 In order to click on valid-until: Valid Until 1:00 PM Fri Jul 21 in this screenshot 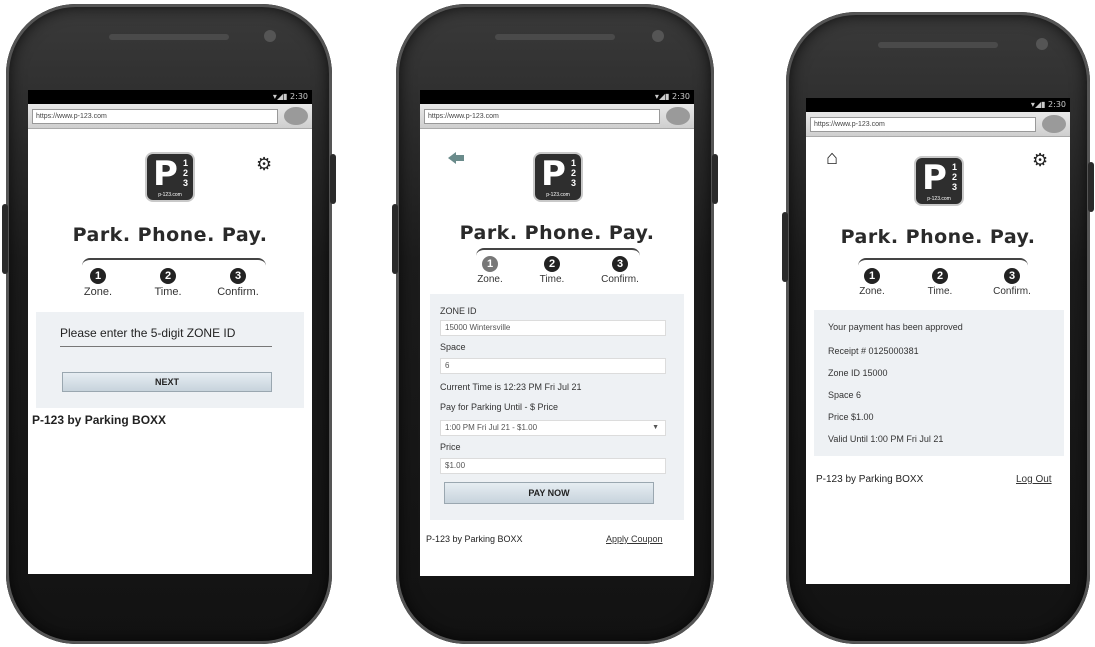, I will do `click(886, 439)`.